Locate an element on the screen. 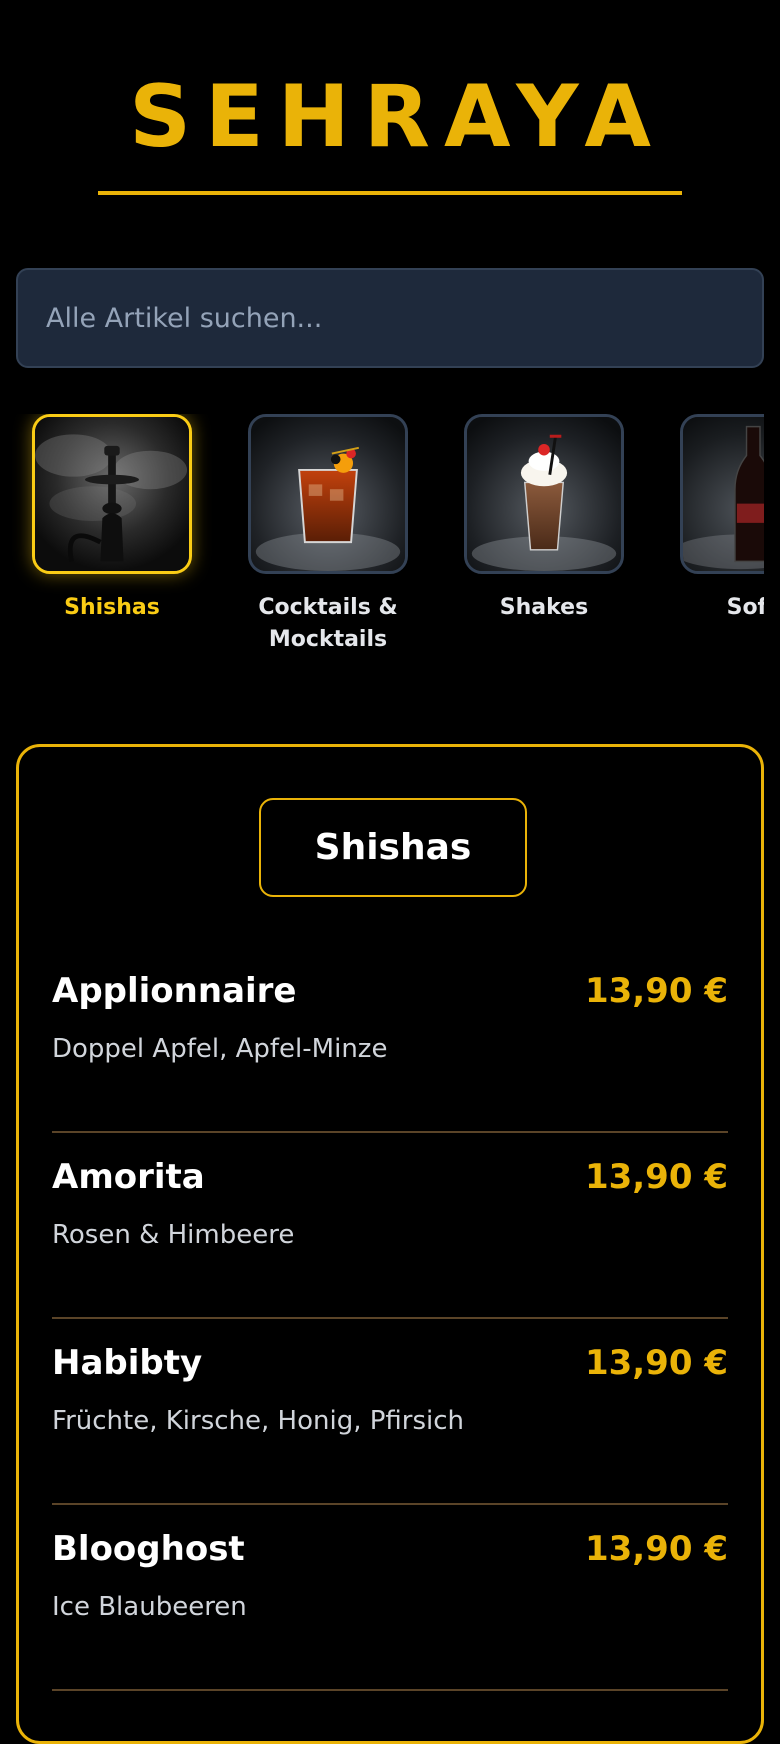  category-softdrinks: Softd is located at coordinates (708, 519).